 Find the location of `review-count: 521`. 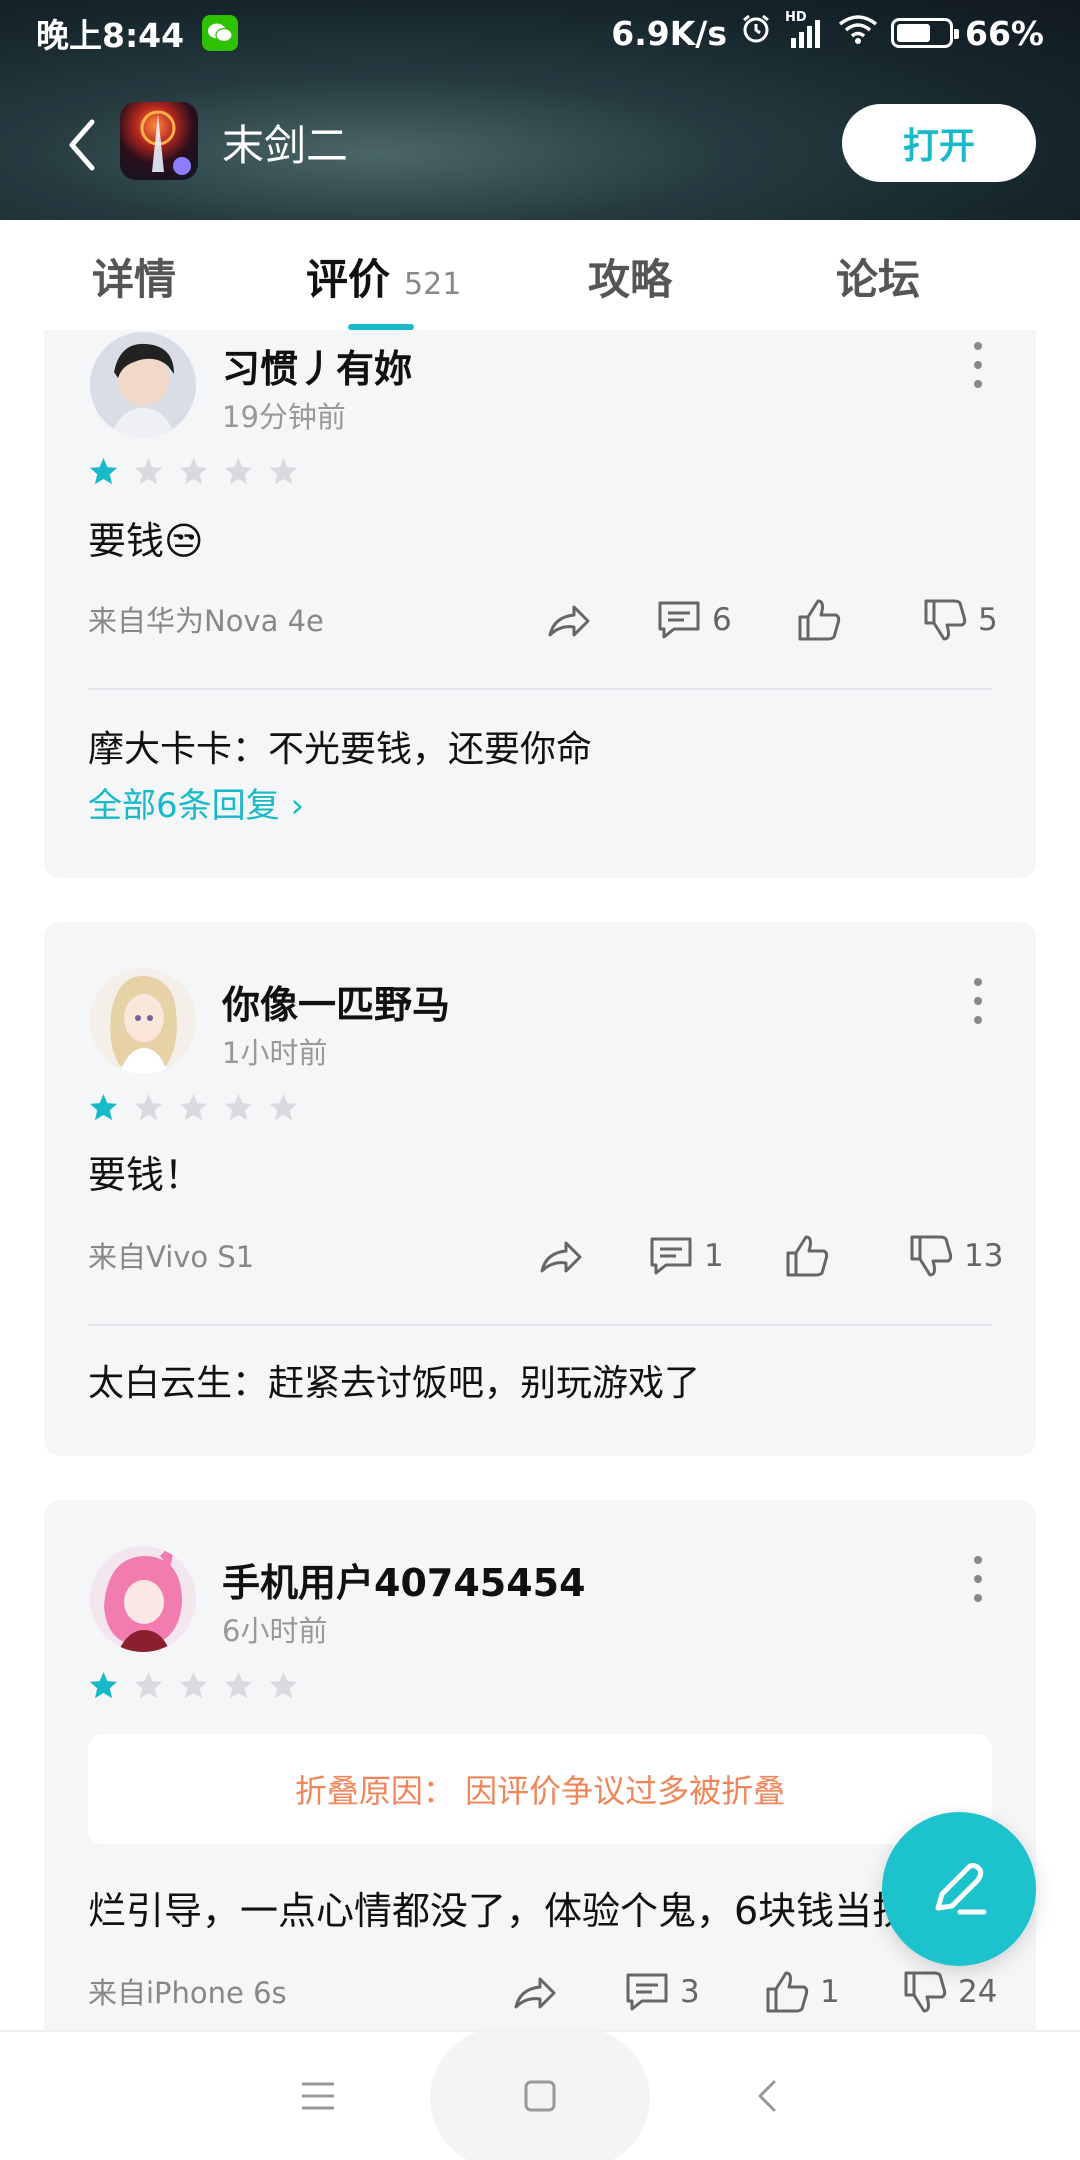

review-count: 521 is located at coordinates (433, 284).